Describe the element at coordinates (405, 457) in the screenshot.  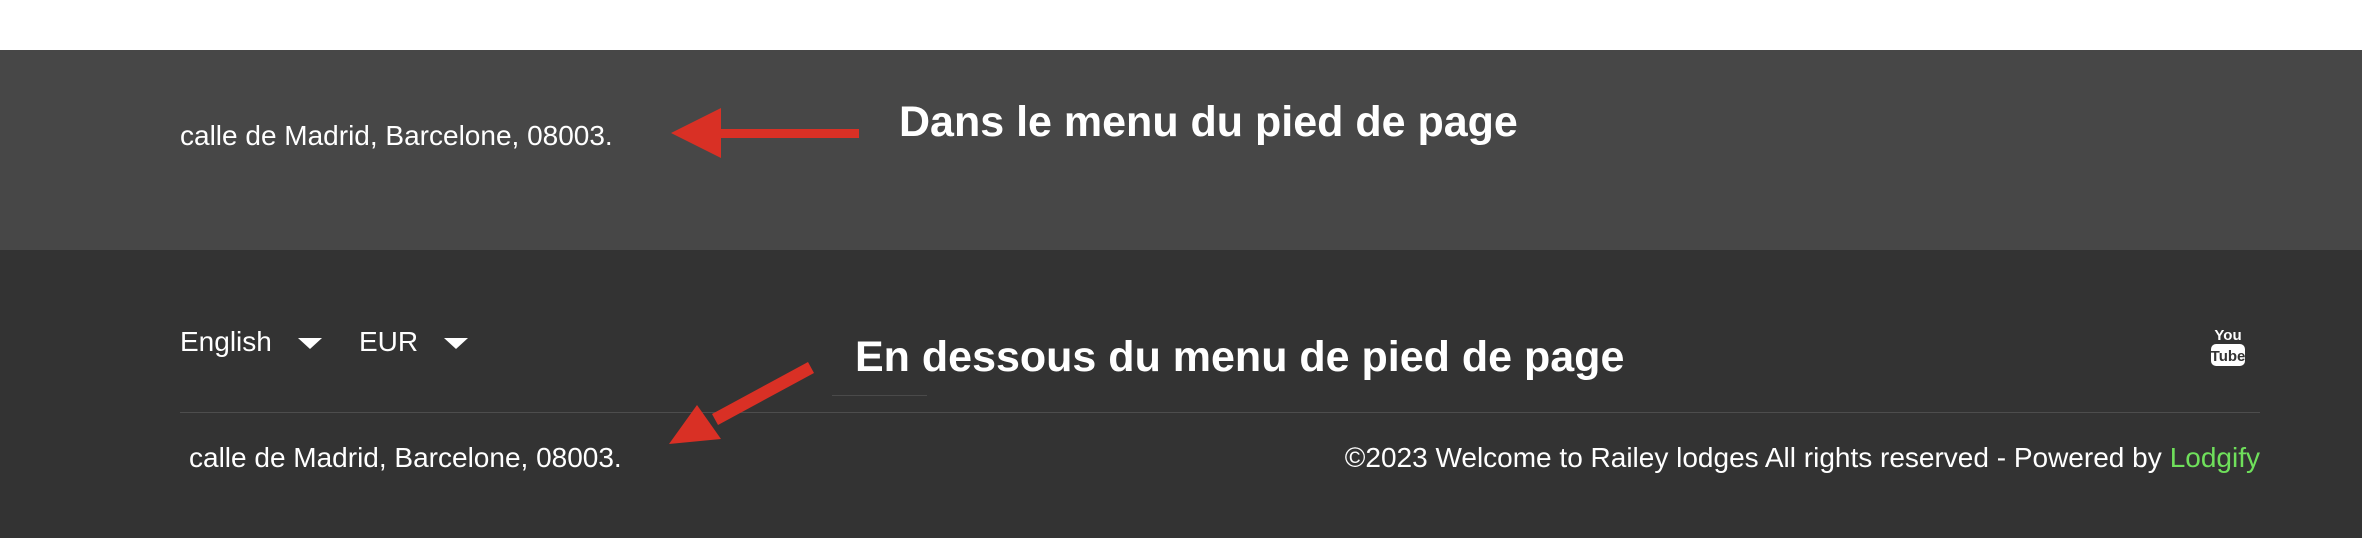
I see `footer-bottom-address: calle de Madrid, Barcelone, 08003.` at that location.